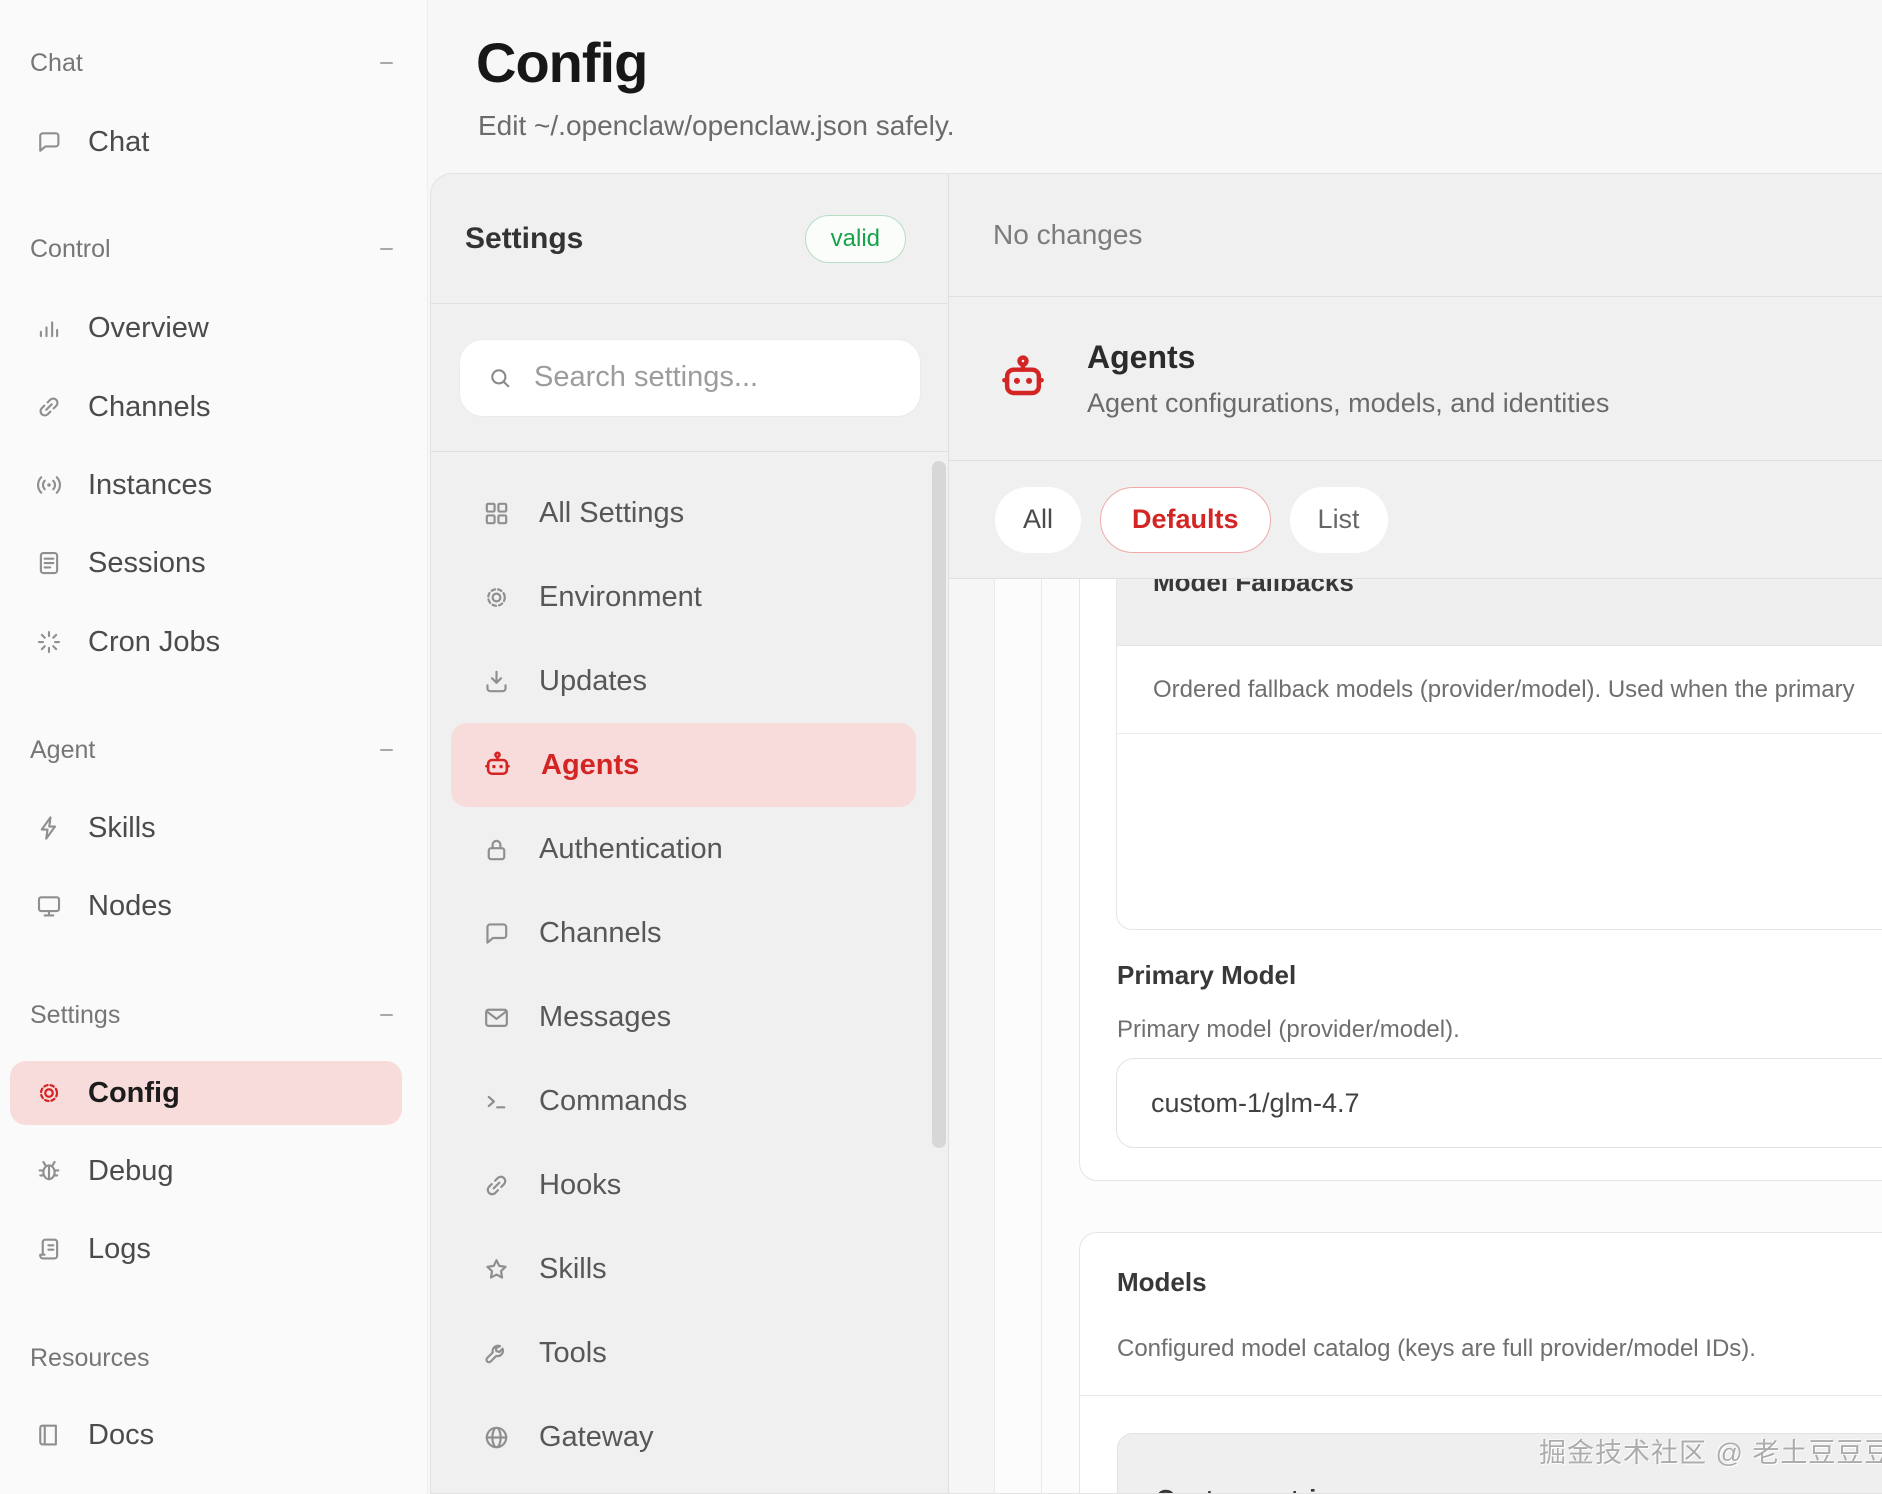  What do you see at coordinates (1499, 612) in the screenshot?
I see `model-fallbacks-header: Model Fallbacks` at bounding box center [1499, 612].